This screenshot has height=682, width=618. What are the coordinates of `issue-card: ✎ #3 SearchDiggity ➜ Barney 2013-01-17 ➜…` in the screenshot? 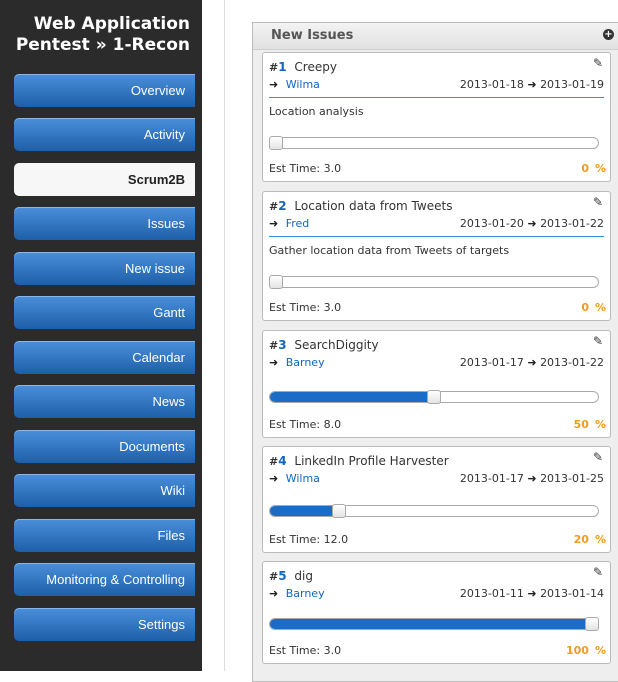 It's located at (436, 384).